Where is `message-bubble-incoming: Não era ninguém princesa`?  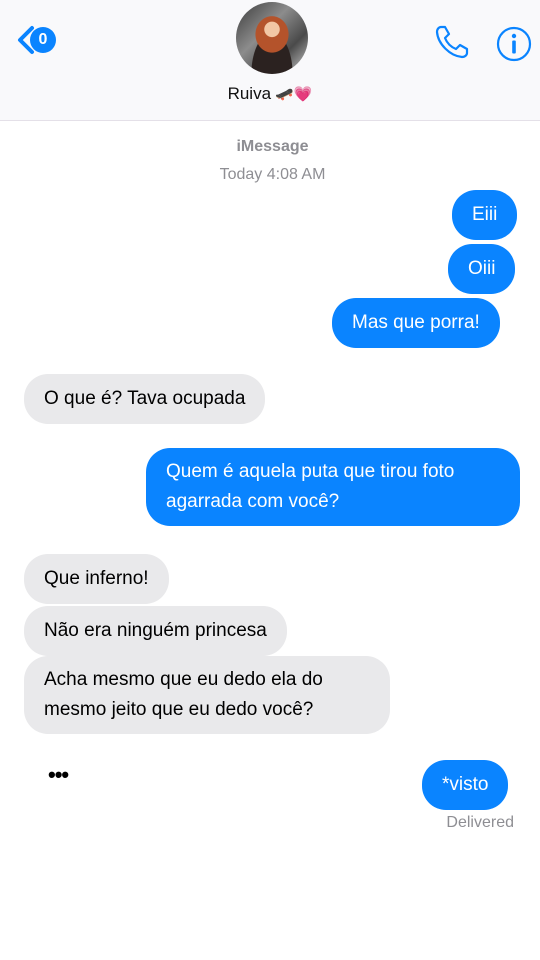 message-bubble-incoming: Não era ninguém princesa is located at coordinates (155, 631).